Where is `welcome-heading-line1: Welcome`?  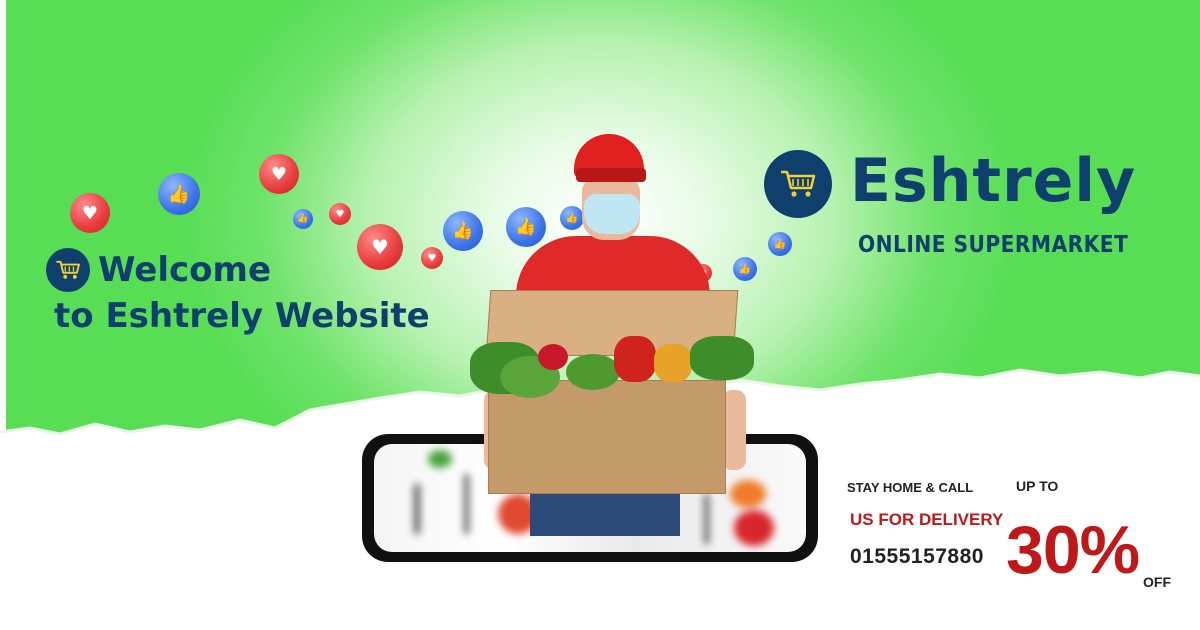 welcome-heading-line1: Welcome is located at coordinates (185, 270).